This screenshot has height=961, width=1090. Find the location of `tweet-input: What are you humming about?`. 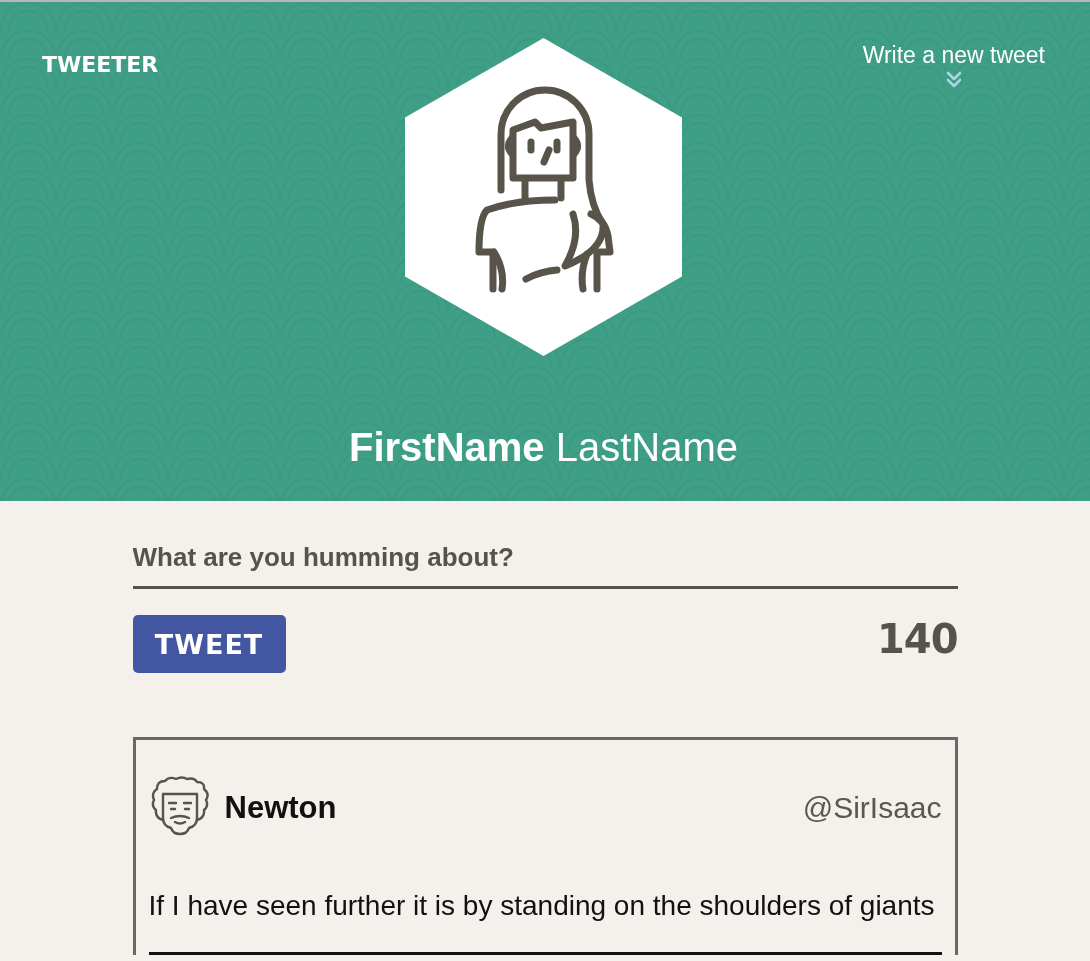

tweet-input: What are you humming about? is located at coordinates (545, 564).